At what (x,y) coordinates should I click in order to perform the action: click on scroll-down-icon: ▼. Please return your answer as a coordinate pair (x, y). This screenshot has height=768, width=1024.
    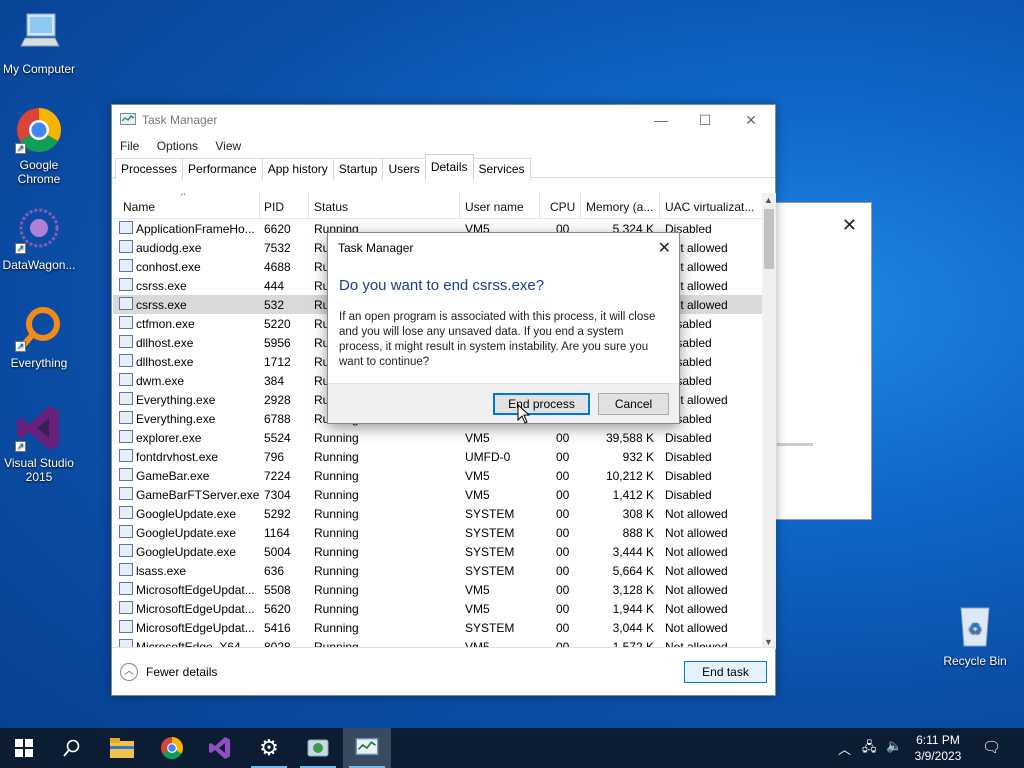
    Looking at the image, I should click on (768, 642).